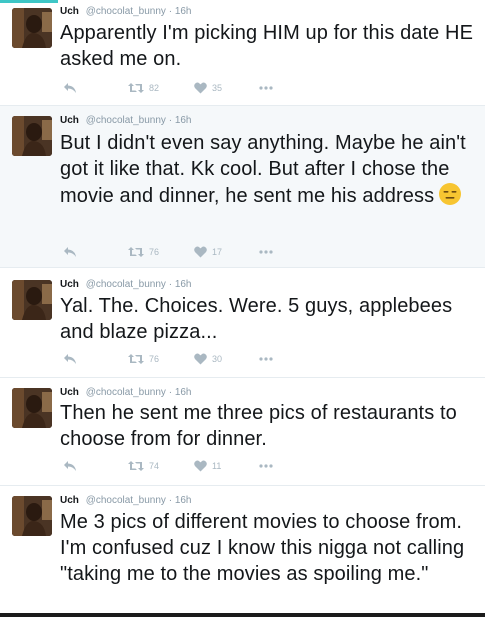  I want to click on like-count: 17, so click(217, 252).